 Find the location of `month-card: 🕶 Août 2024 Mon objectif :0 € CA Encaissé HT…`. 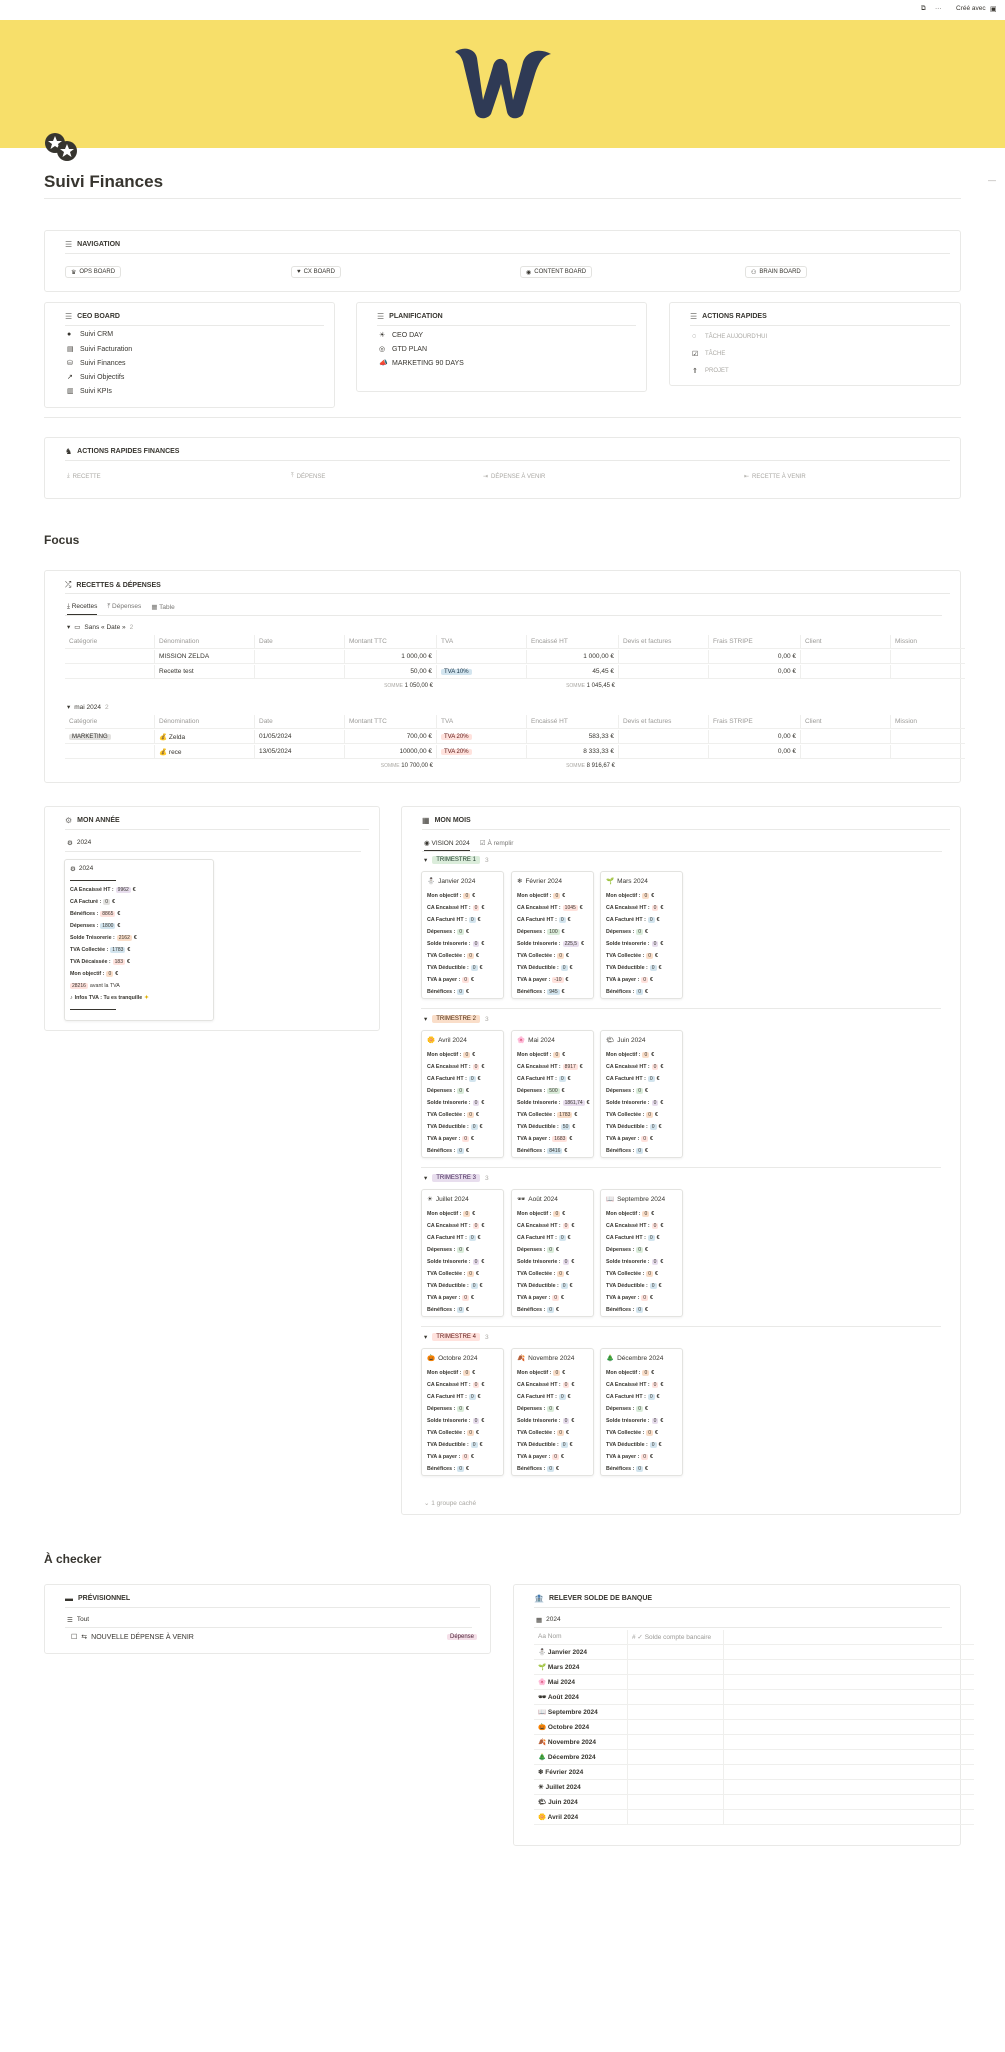

month-card: 🕶 Août 2024 Mon objectif :0 € CA Encaissé HT… is located at coordinates (552, 1253).